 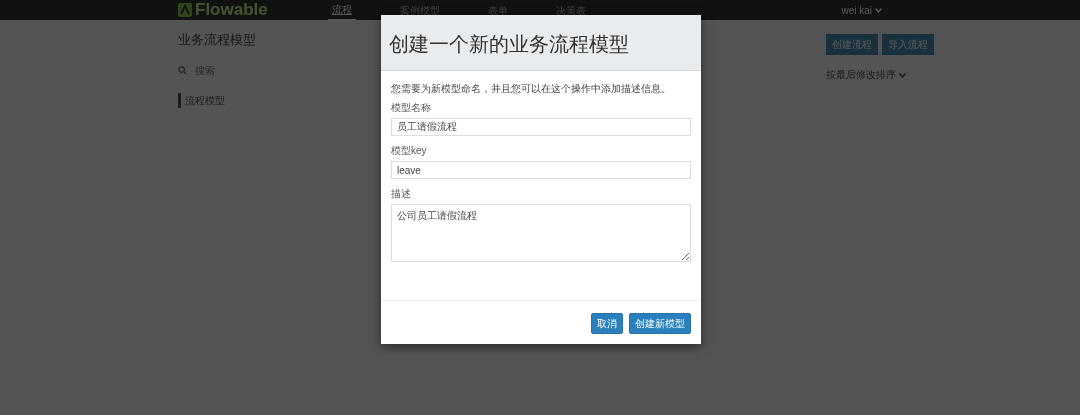 I want to click on search-icon, so click(x=182, y=70).